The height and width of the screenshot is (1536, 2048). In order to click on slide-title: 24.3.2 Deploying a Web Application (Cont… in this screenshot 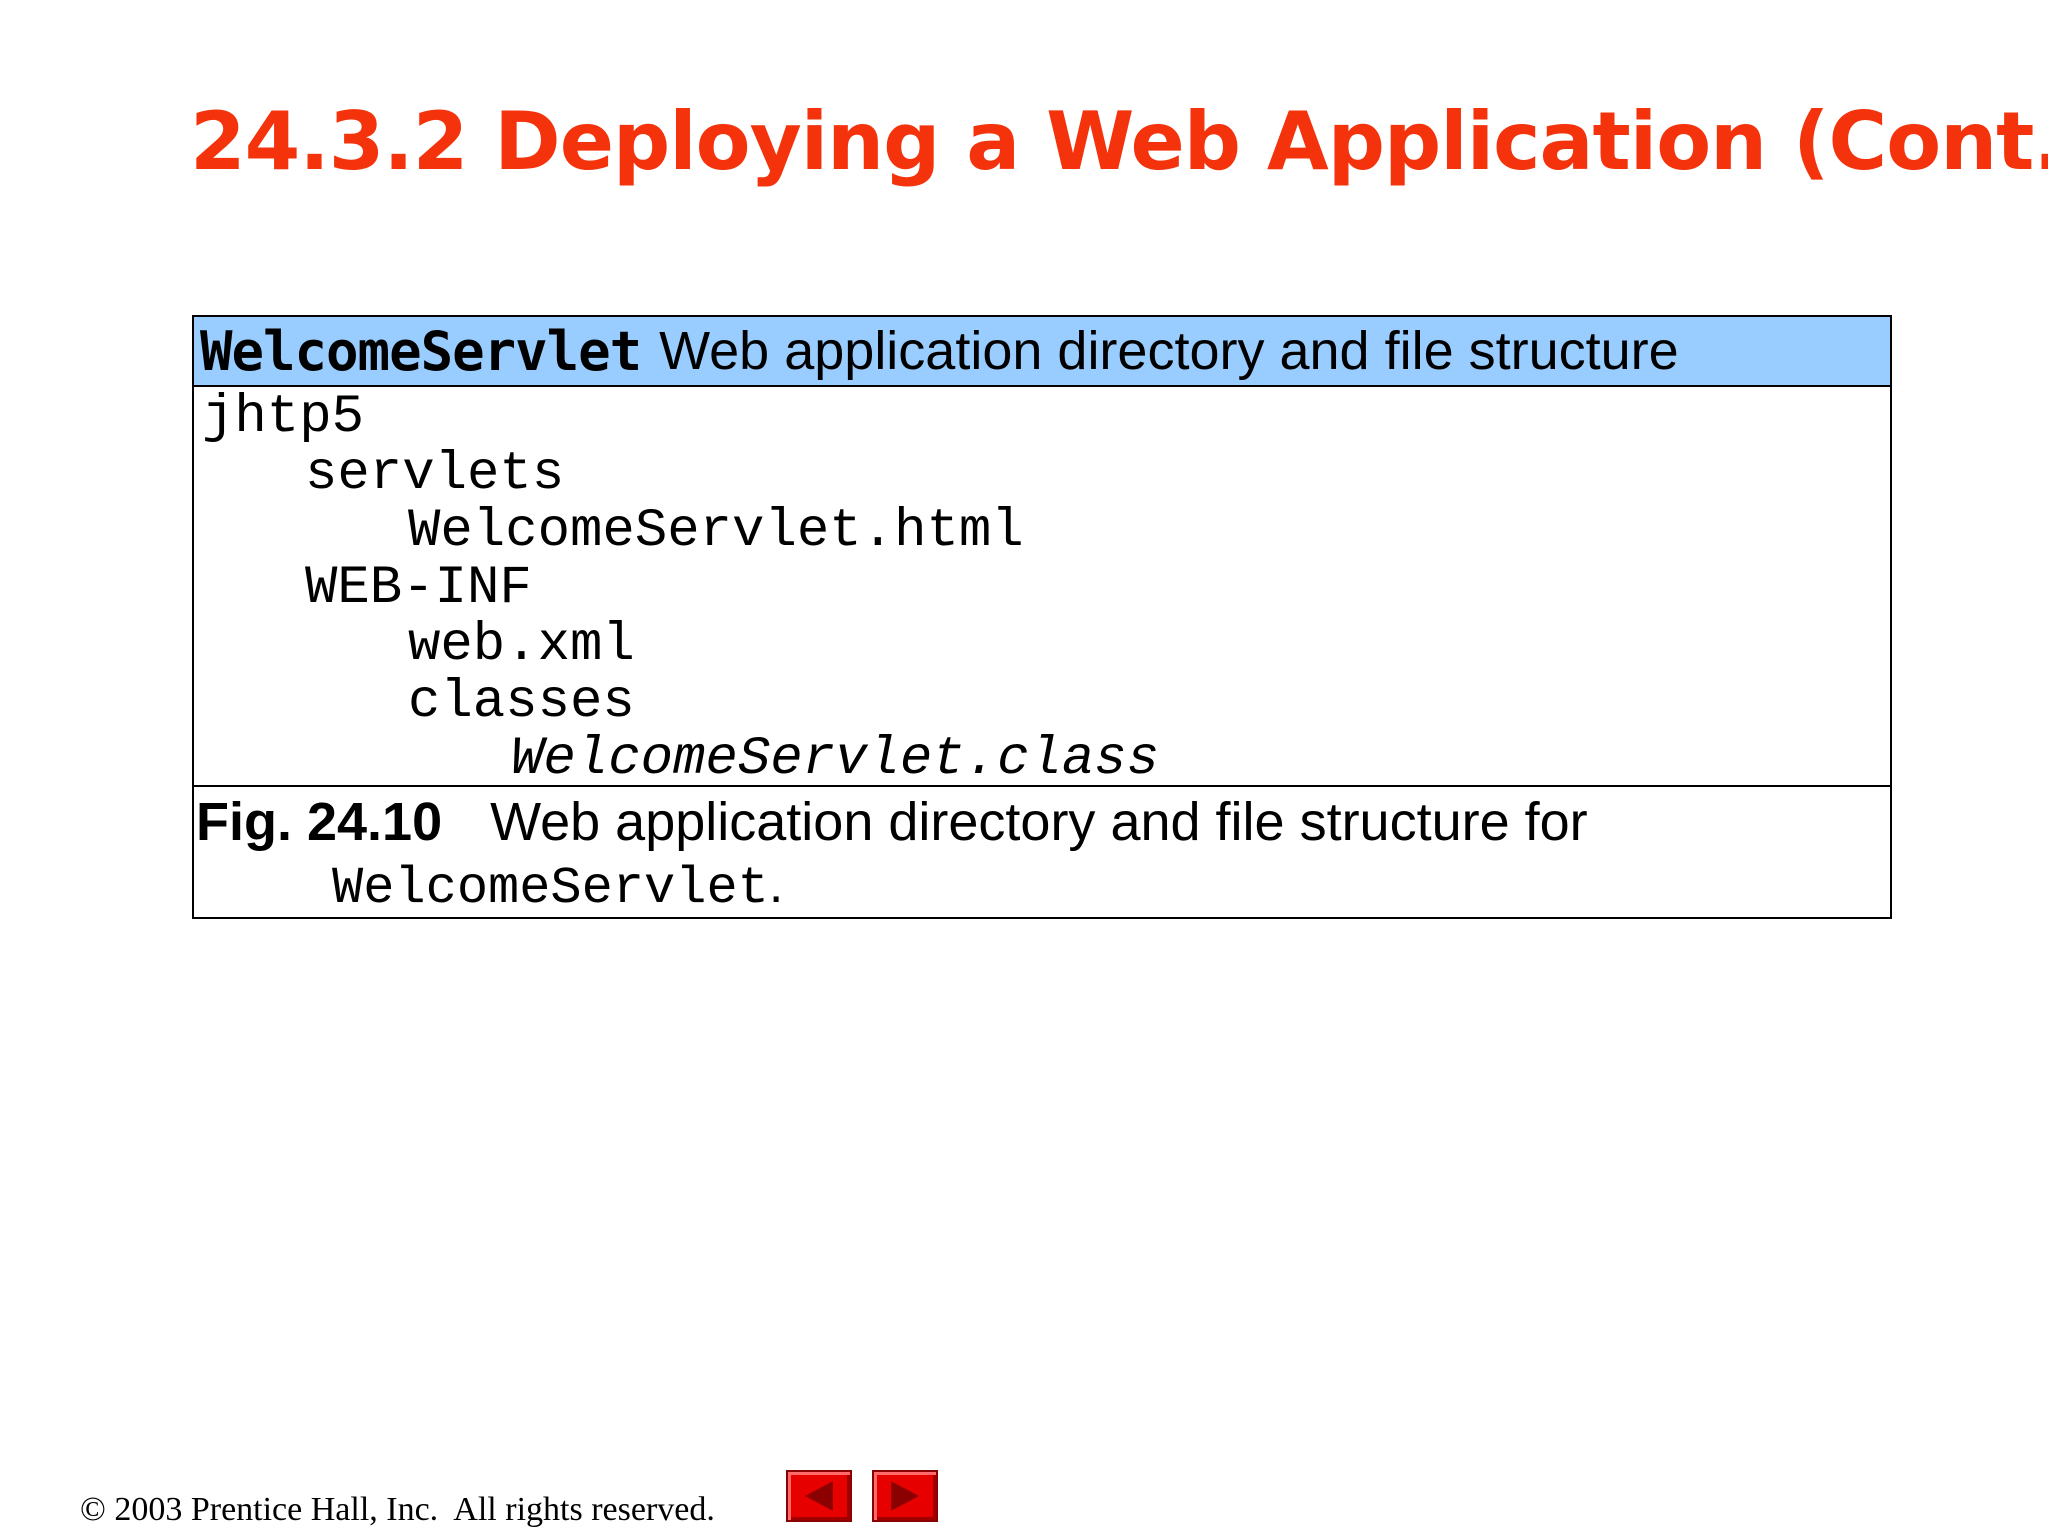, I will do `click(1119, 141)`.